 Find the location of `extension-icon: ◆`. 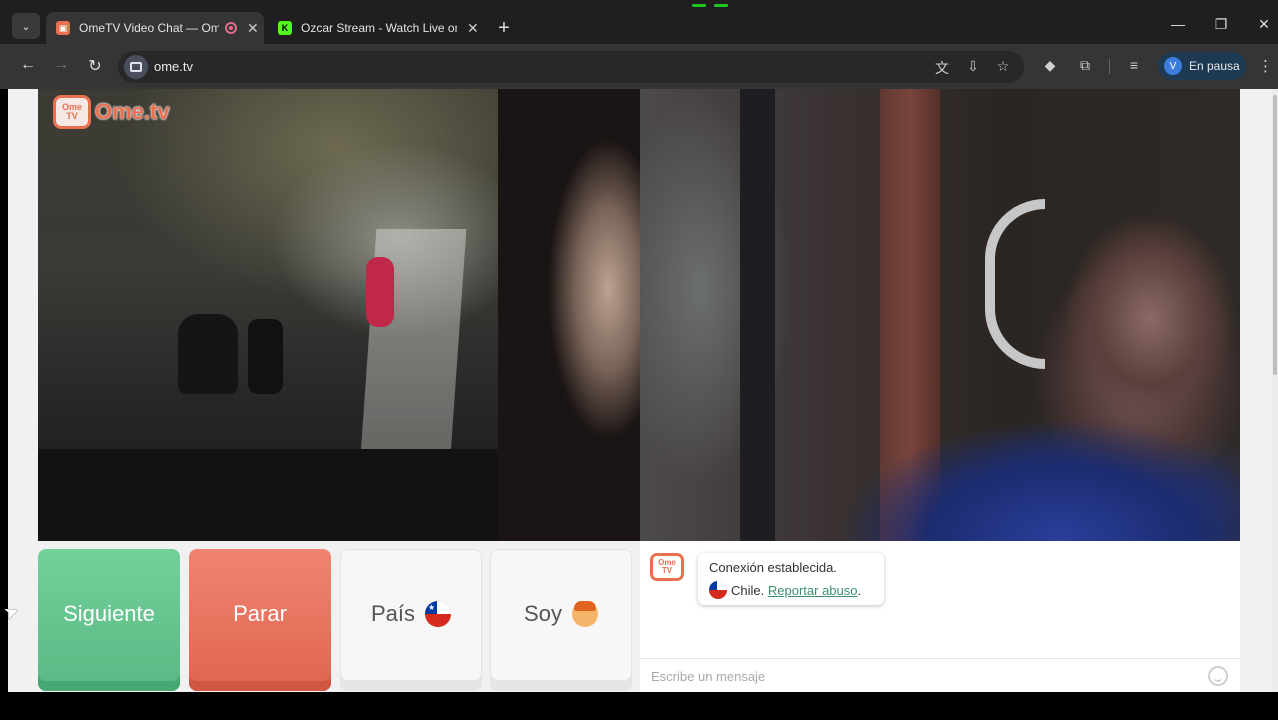

extension-icon: ◆ is located at coordinates (1050, 65).